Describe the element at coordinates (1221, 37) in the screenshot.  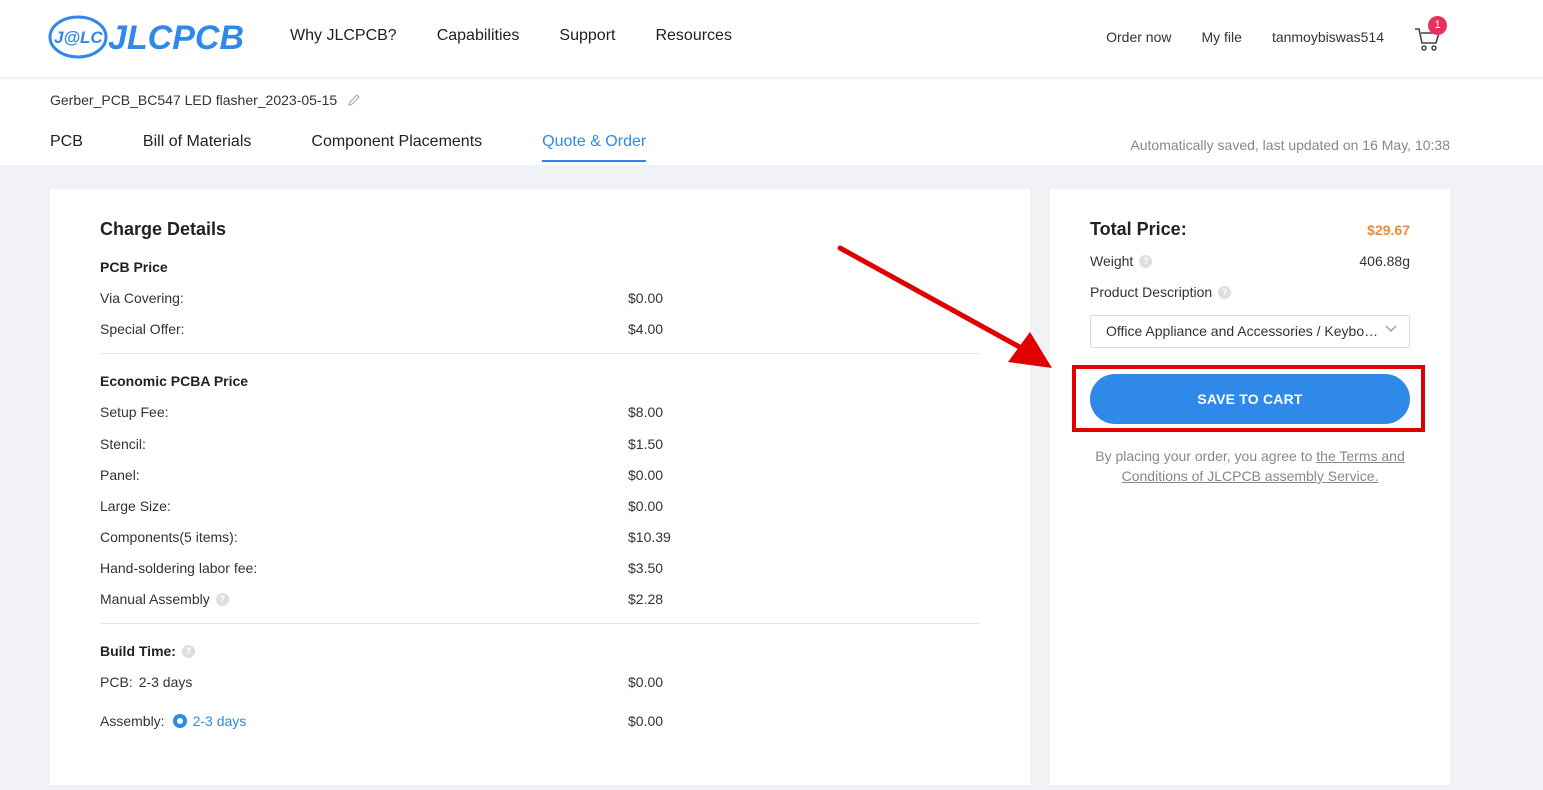
I see `my-file-link: My file` at that location.